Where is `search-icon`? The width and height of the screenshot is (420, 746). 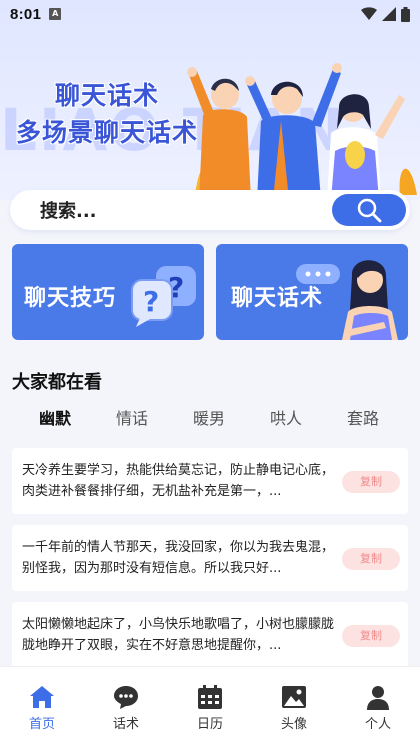
search-icon is located at coordinates (369, 210).